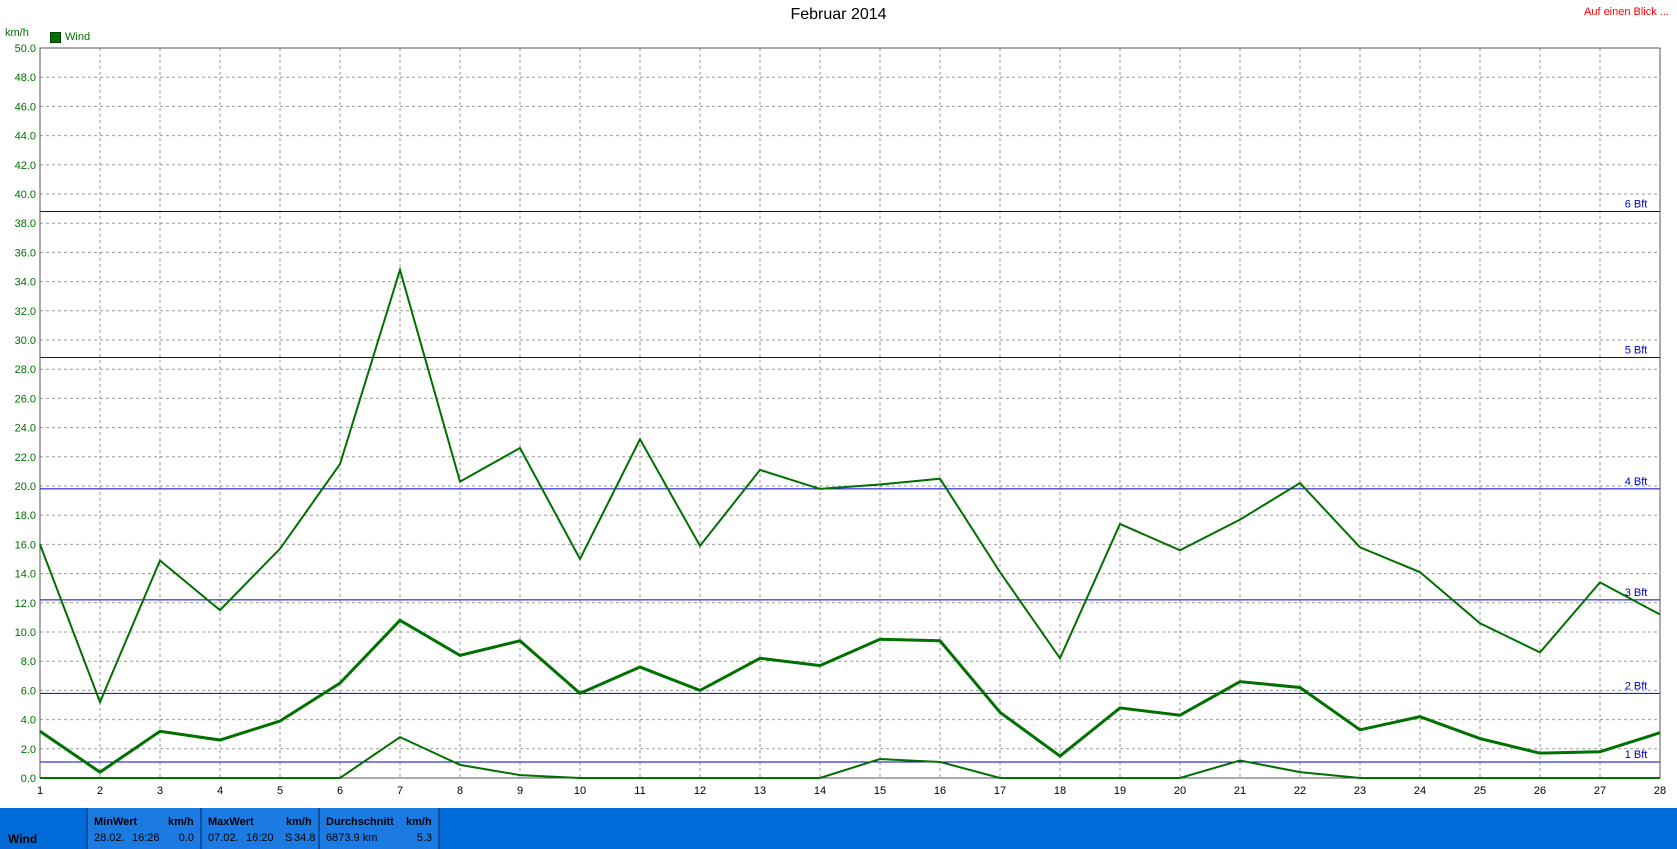 Image resolution: width=1677 pixels, height=849 pixels. Describe the element at coordinates (146, 838) in the screenshot. I see `min-time: 16:26` at that location.